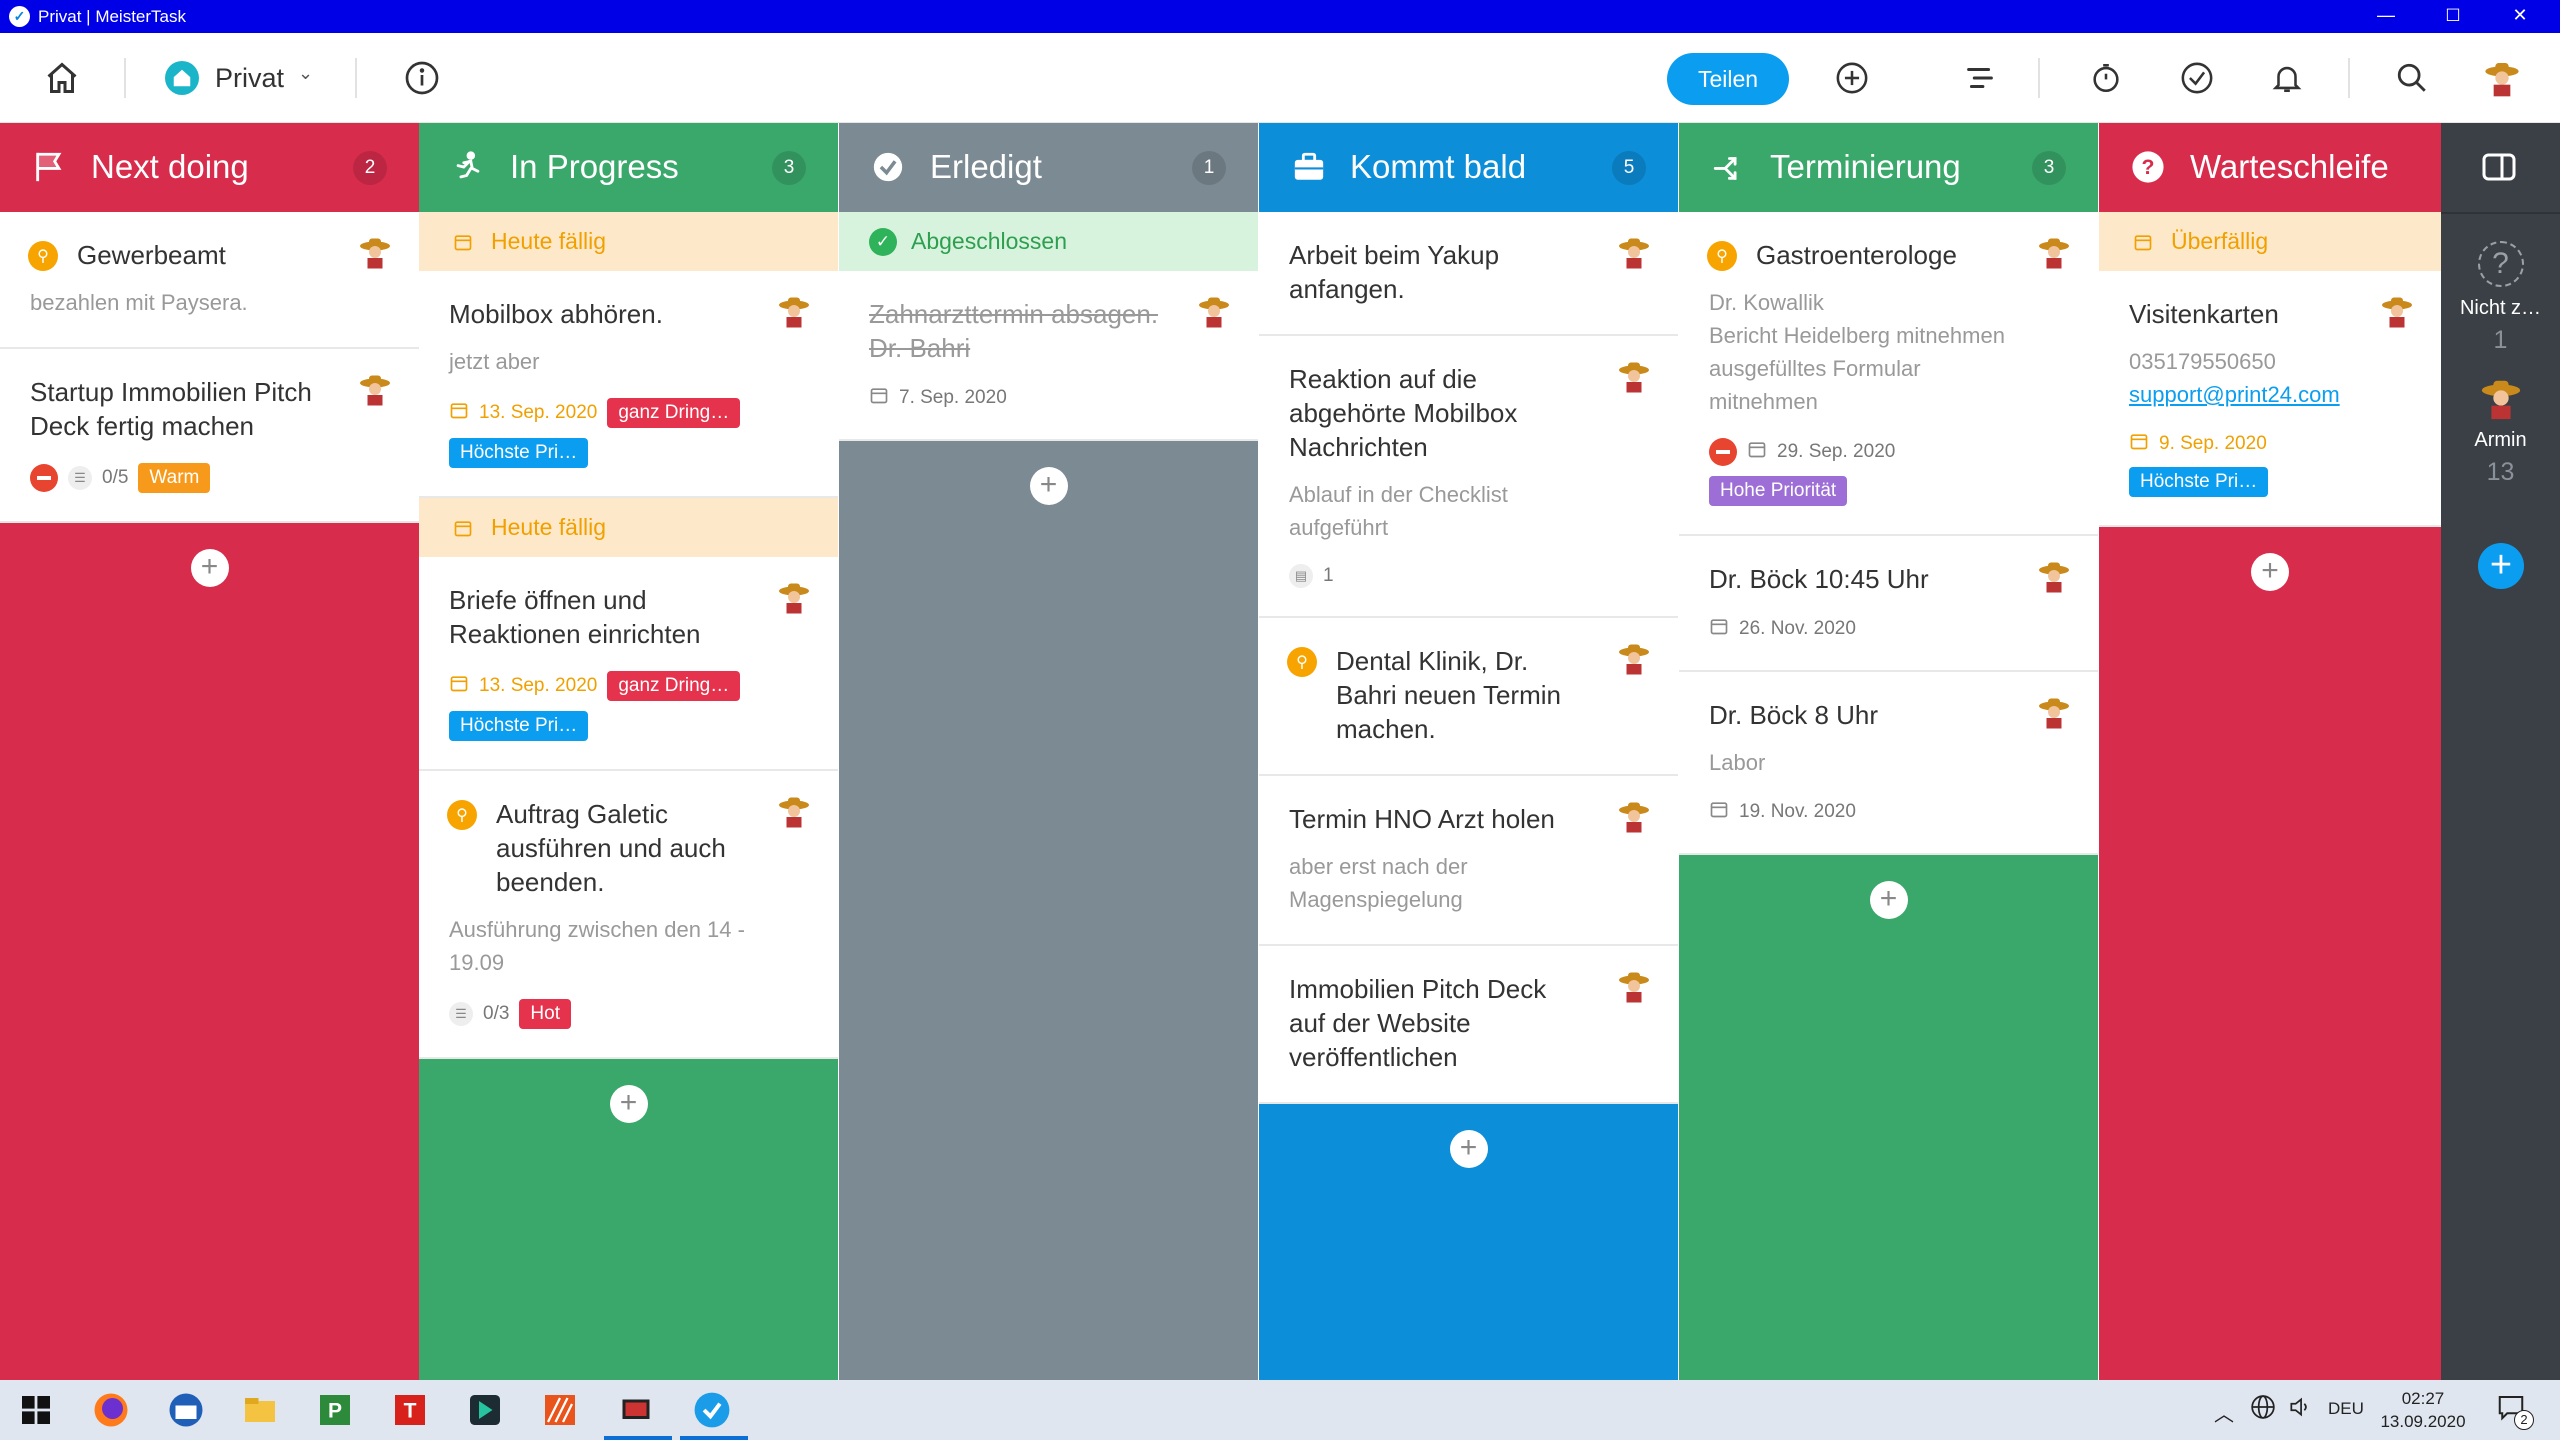 Image resolution: width=2560 pixels, height=1440 pixels. I want to click on tray-chevron-up-icon: ︿, so click(2224, 1412).